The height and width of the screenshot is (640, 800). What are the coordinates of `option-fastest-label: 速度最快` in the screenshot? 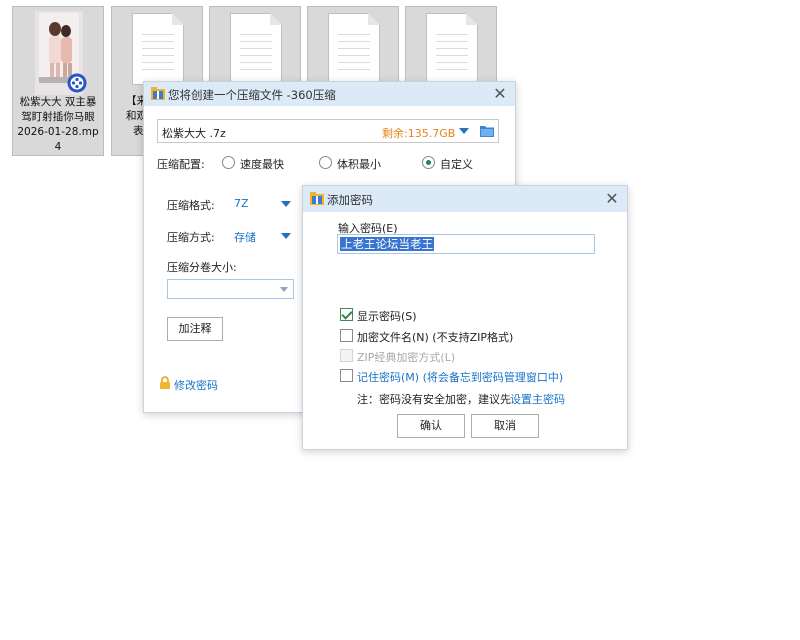 It's located at (262, 164).